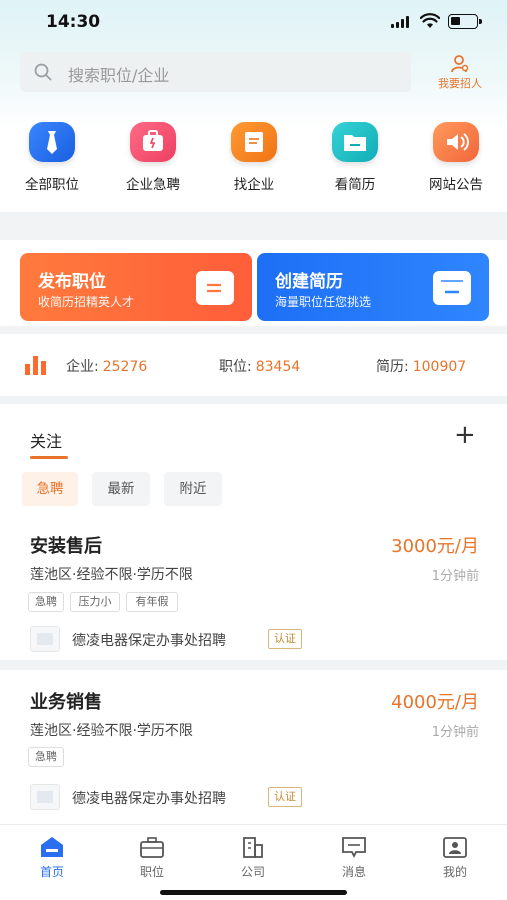  I want to click on category-find-company: 找企业, so click(254, 157).